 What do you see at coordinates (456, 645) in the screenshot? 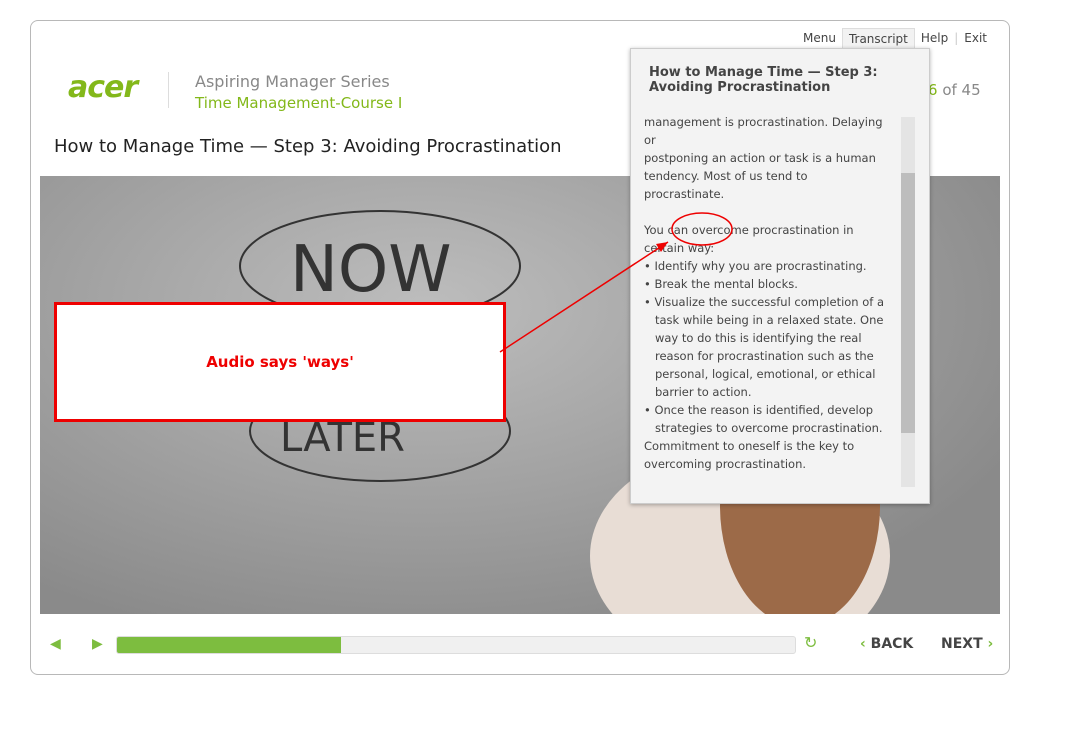
I see `progress-bar` at bounding box center [456, 645].